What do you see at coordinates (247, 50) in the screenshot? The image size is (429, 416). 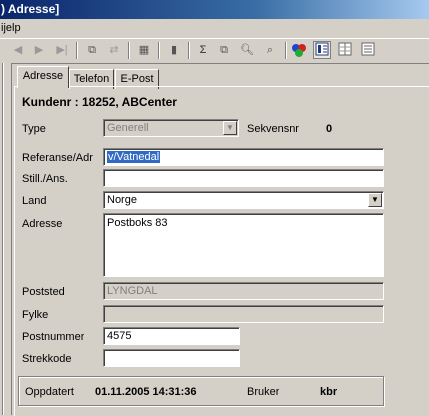 I see `find-icon: 🔍︎` at bounding box center [247, 50].